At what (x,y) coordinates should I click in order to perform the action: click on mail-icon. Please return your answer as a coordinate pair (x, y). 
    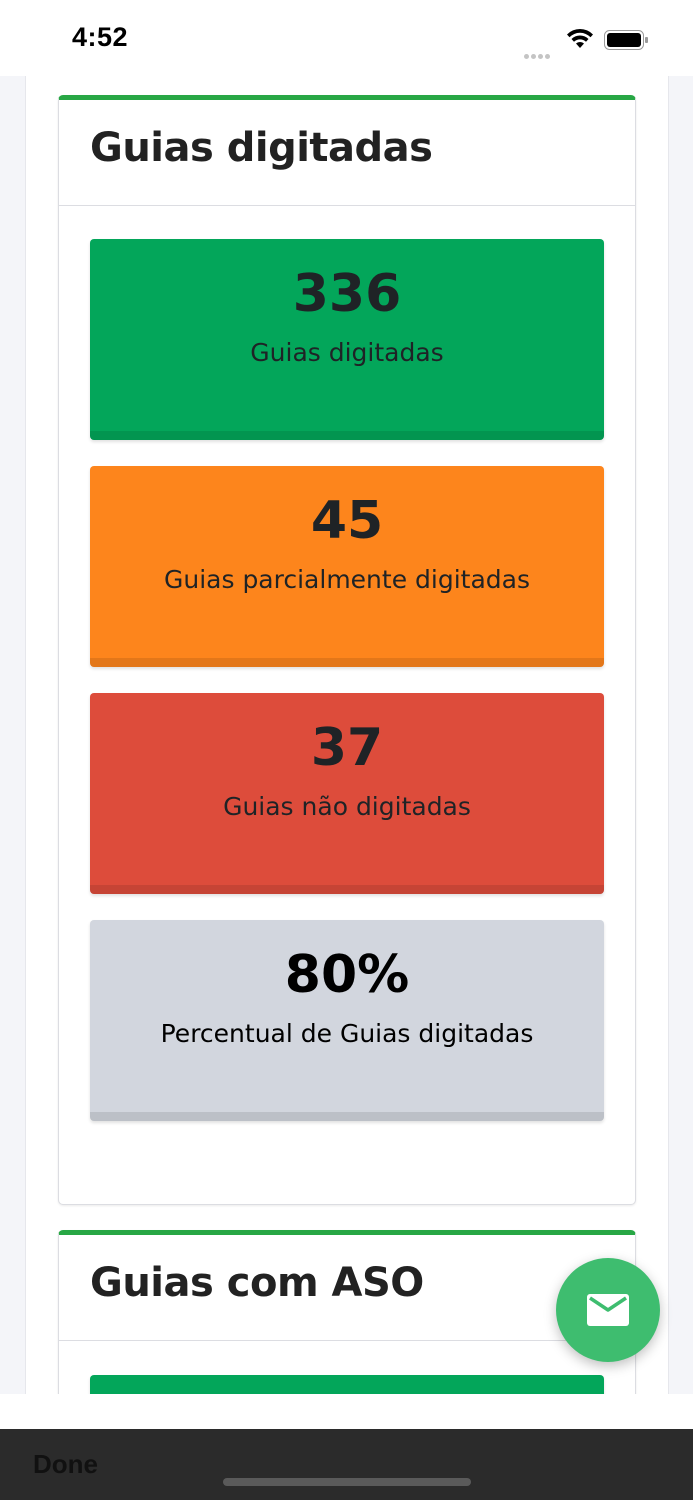
    Looking at the image, I should click on (608, 1310).